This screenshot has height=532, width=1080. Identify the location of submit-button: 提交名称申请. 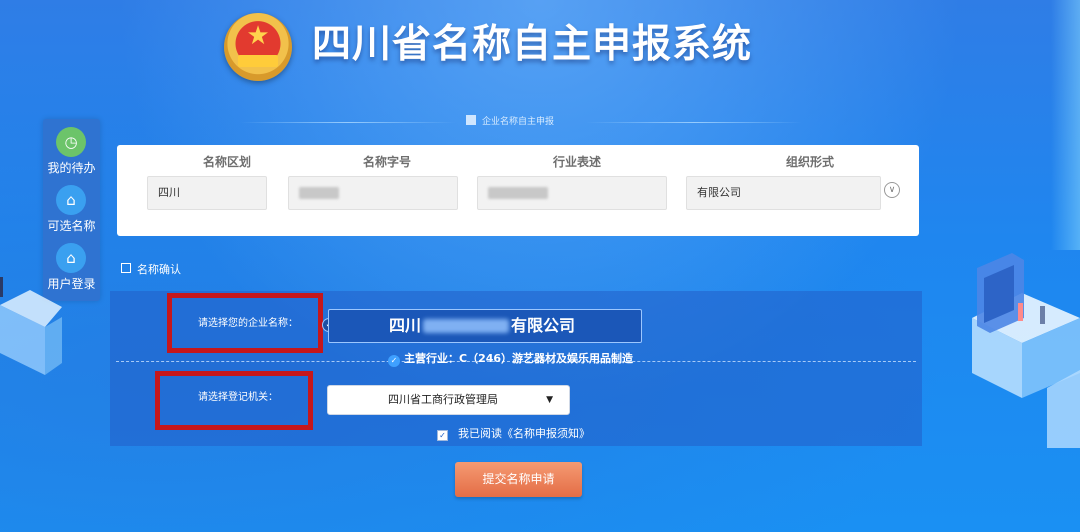
(518, 479).